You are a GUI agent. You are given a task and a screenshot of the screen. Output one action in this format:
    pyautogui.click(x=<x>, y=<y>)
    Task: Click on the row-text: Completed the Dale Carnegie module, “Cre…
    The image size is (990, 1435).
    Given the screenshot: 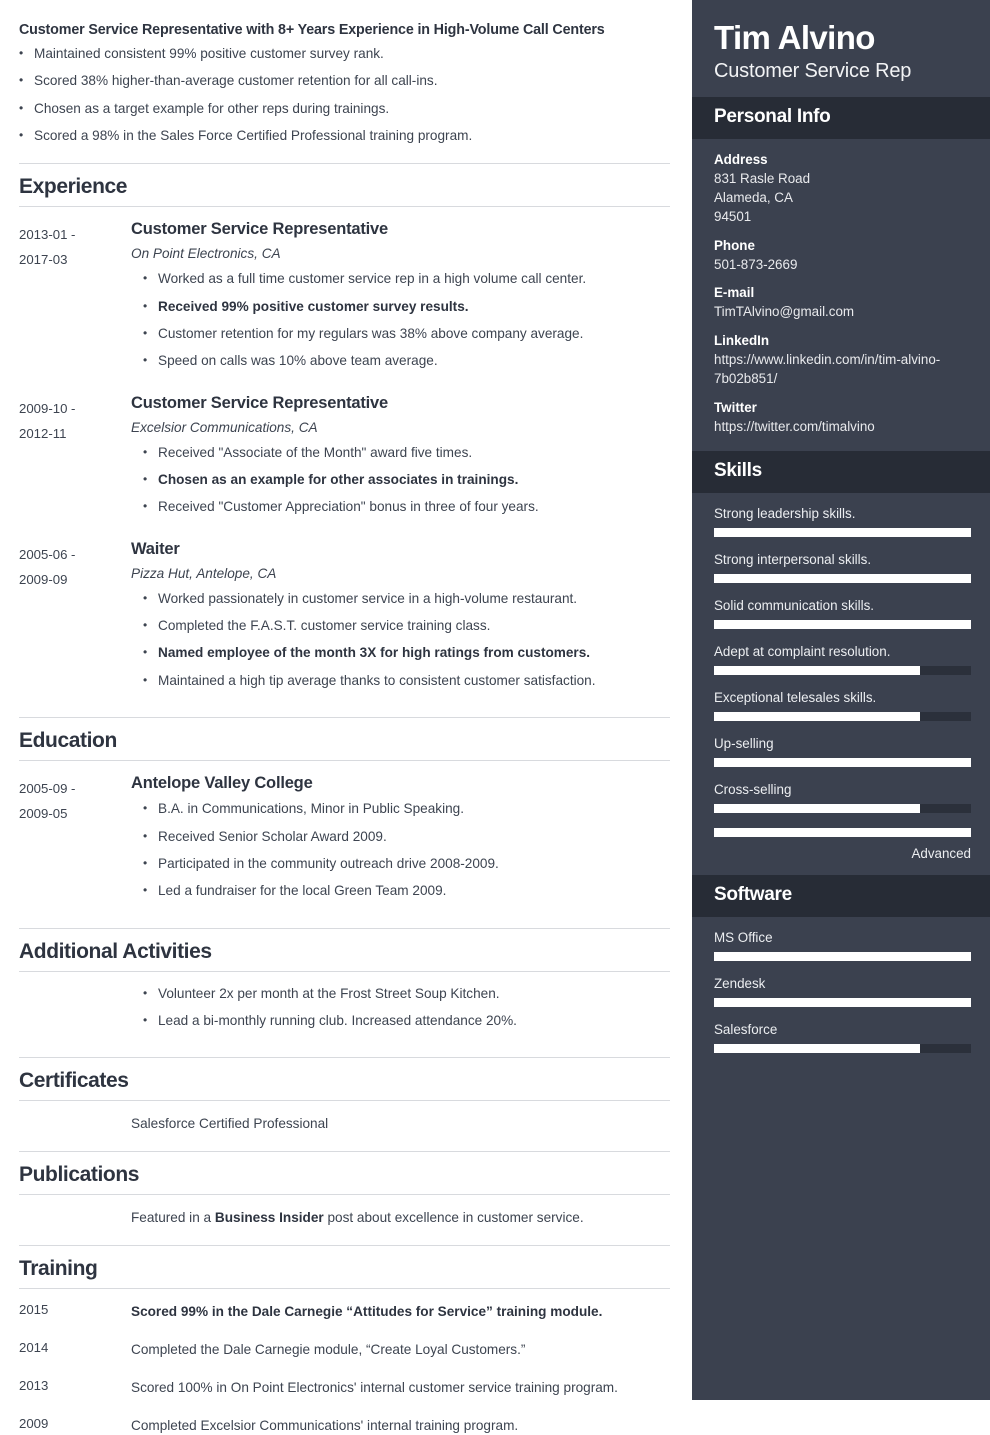 What is the action you would take?
    pyautogui.click(x=400, y=1349)
    